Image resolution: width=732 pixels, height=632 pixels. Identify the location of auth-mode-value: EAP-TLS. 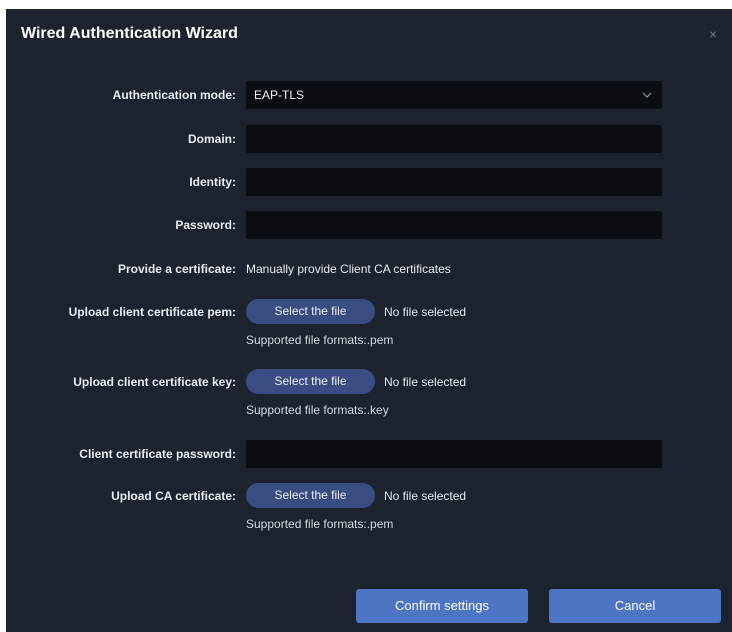
(279, 95).